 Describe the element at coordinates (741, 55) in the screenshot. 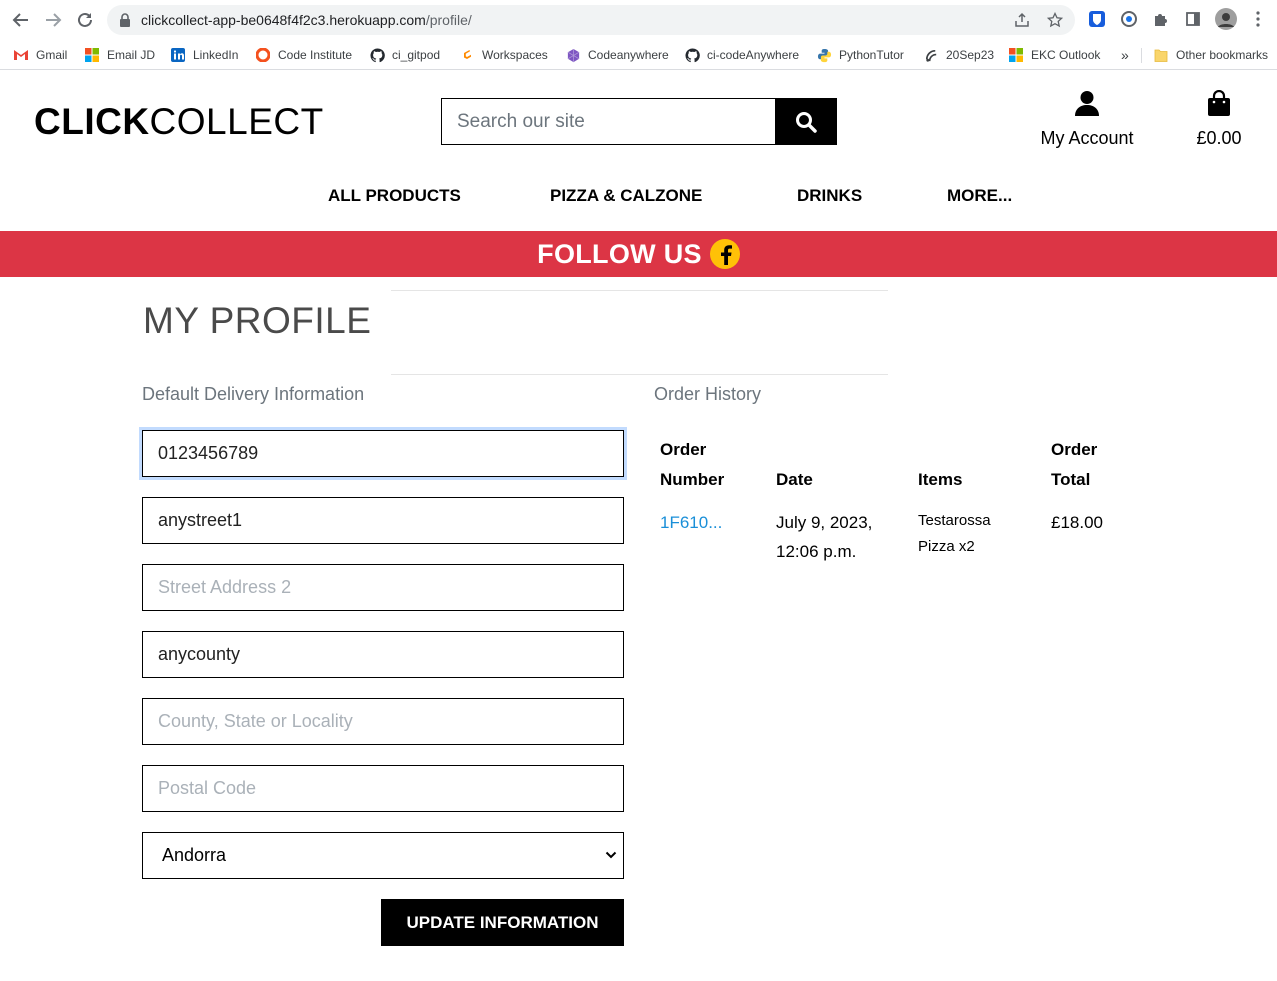

I see `bookmark-ci-codeanywhere: ci-codeAnywhere` at that location.